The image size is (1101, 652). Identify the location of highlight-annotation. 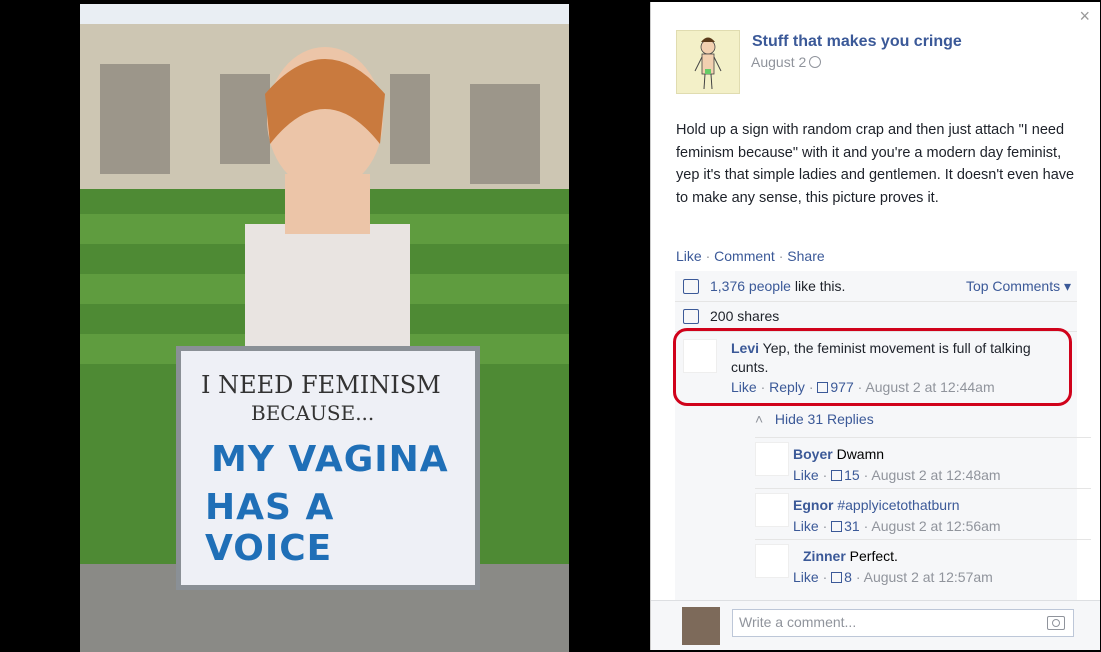
(872, 367).